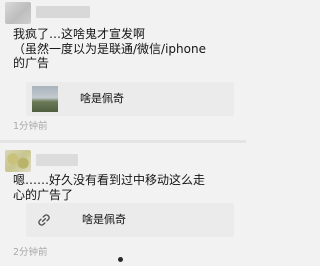 This screenshot has width=320, height=266. I want to click on post-text: 嗯……好久没有看到过中移动这么走 心的广告了, so click(128, 187).